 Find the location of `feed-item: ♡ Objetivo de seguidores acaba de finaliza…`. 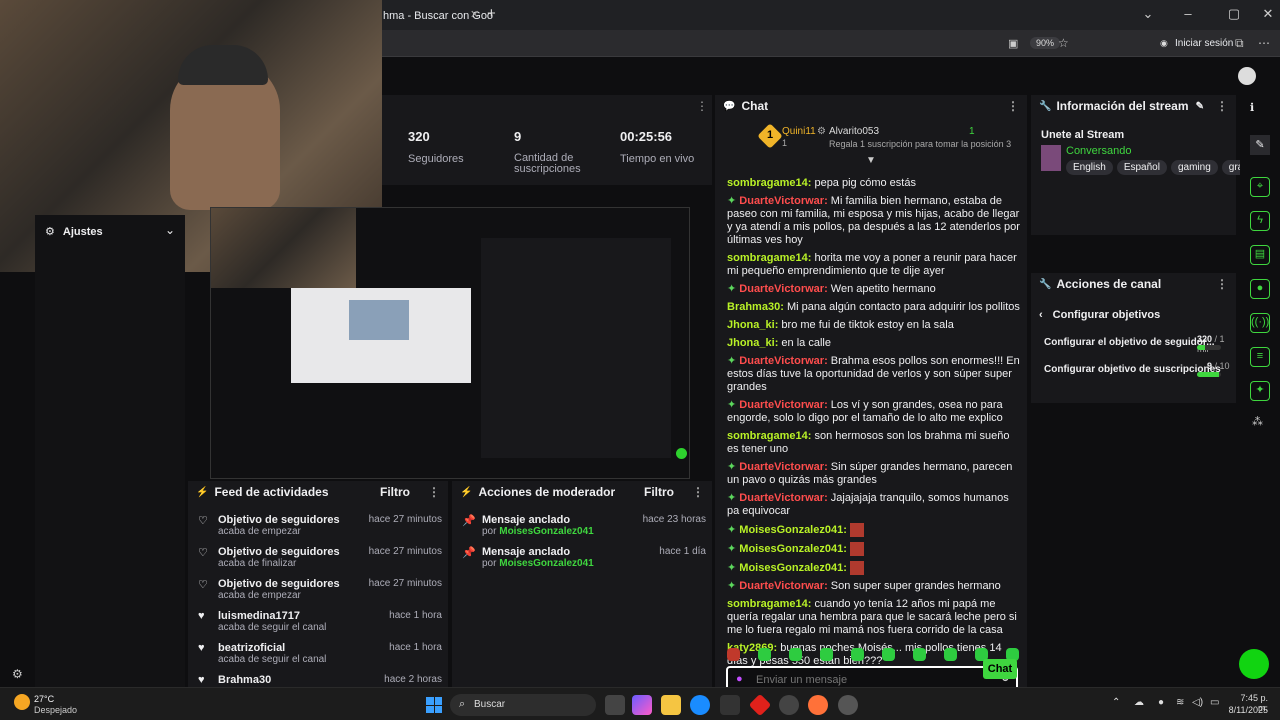

feed-item: ♡ Objetivo de seguidores acaba de finaliza… is located at coordinates (320, 562).